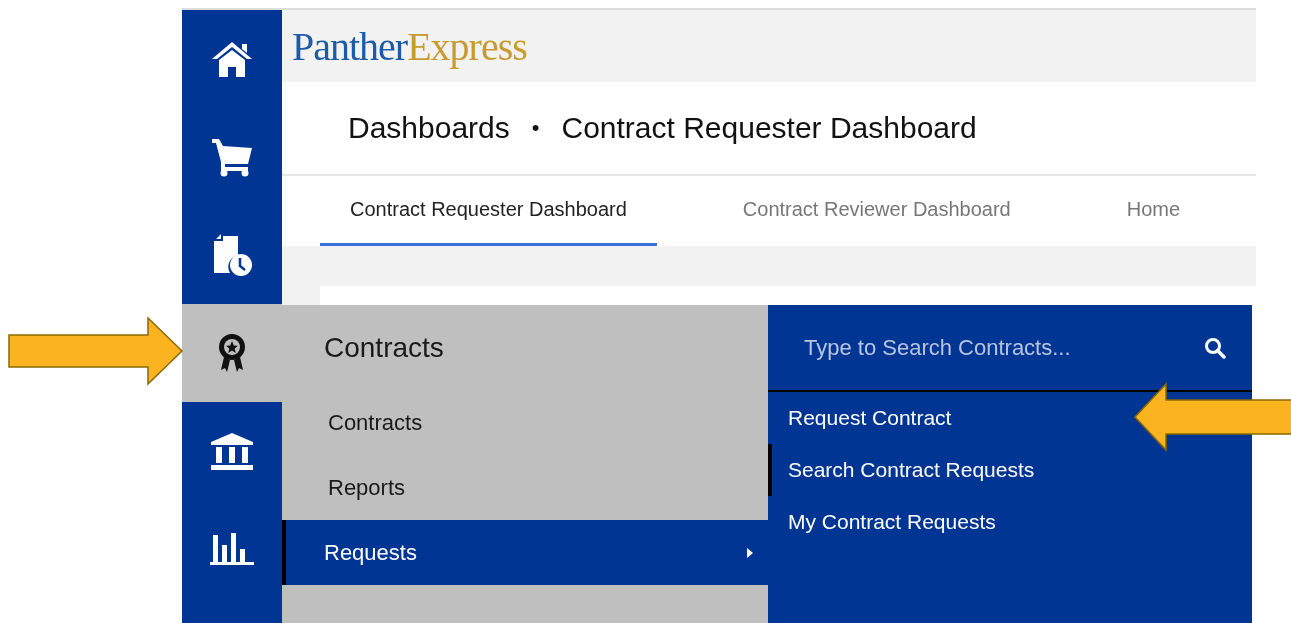 The width and height of the screenshot is (1291, 623). What do you see at coordinates (232, 157) in the screenshot?
I see `cart-icon` at bounding box center [232, 157].